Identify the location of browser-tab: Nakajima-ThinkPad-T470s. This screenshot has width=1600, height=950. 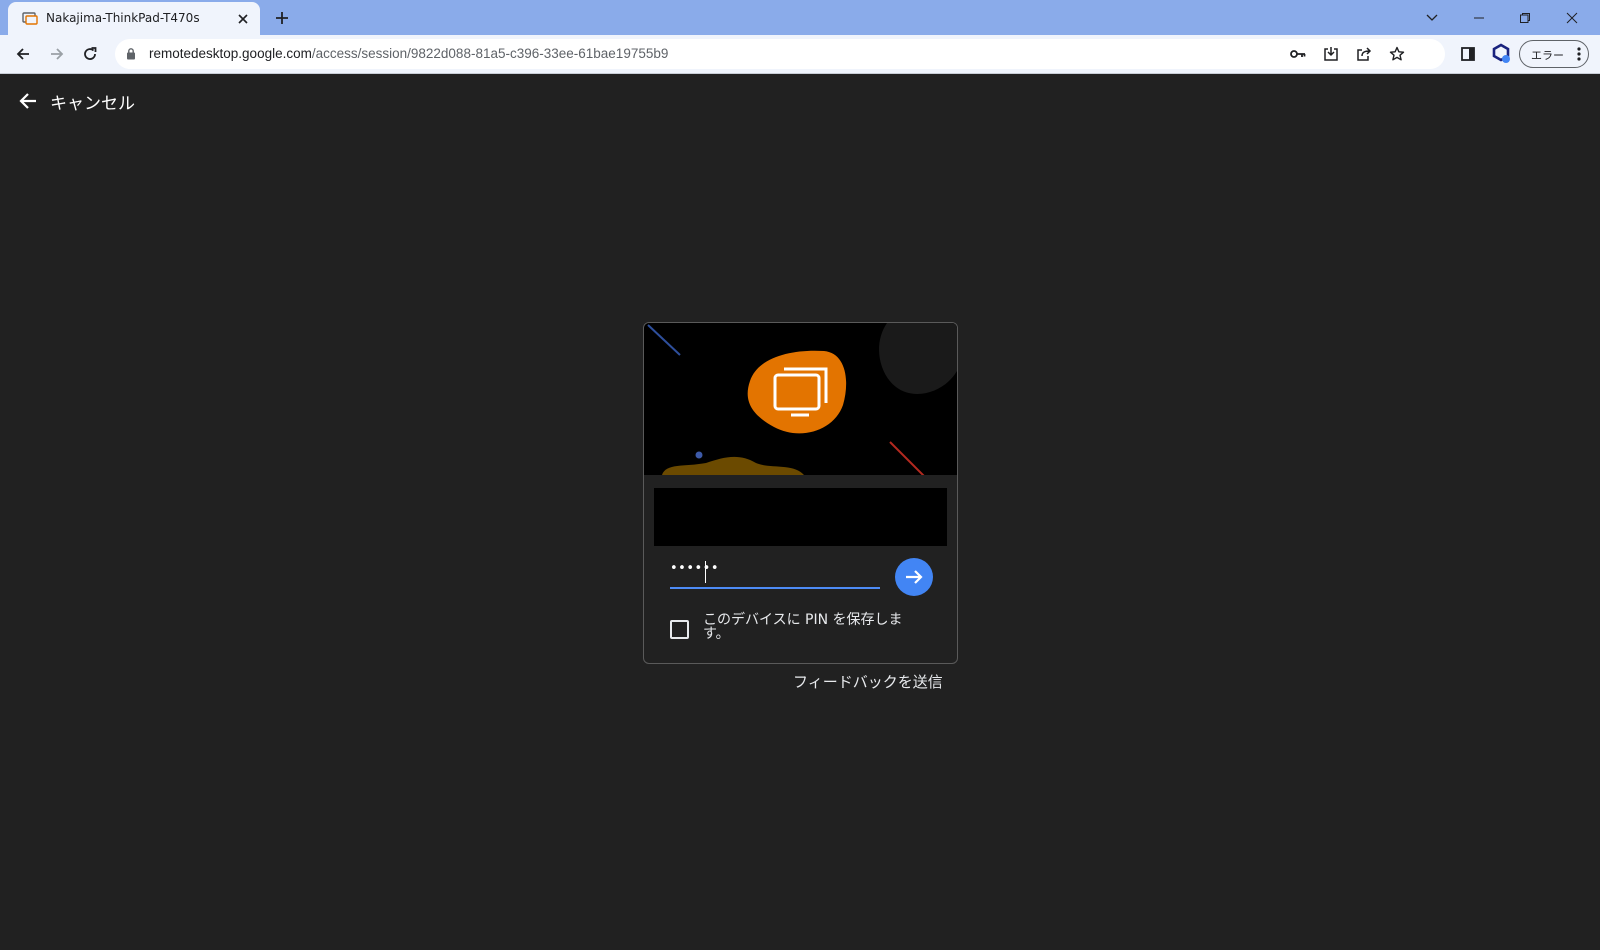
(134, 18).